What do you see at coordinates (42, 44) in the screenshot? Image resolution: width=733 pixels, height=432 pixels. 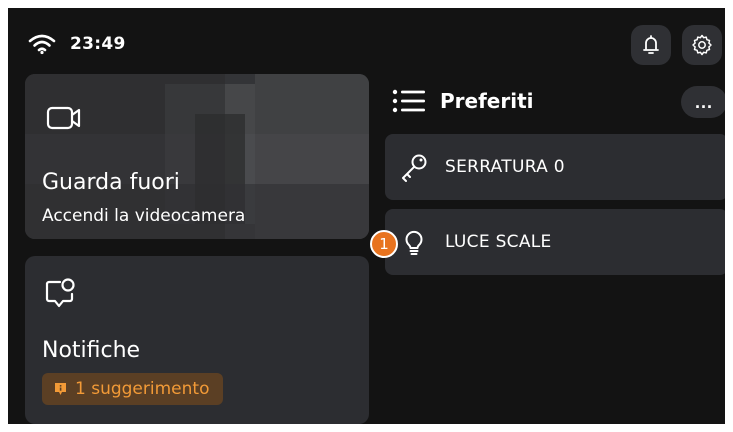 I see `wifi-icon` at bounding box center [42, 44].